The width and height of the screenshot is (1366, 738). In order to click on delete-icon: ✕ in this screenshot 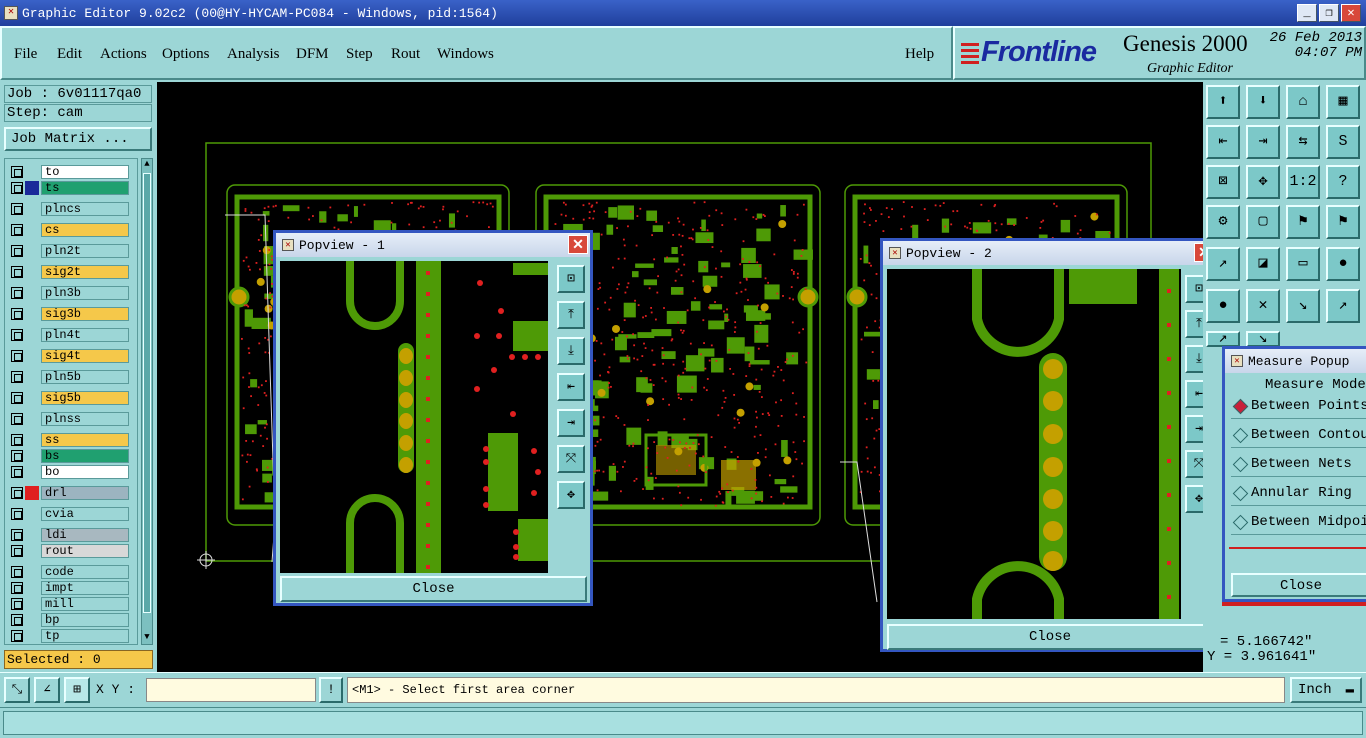, I will do `click(1263, 306)`.